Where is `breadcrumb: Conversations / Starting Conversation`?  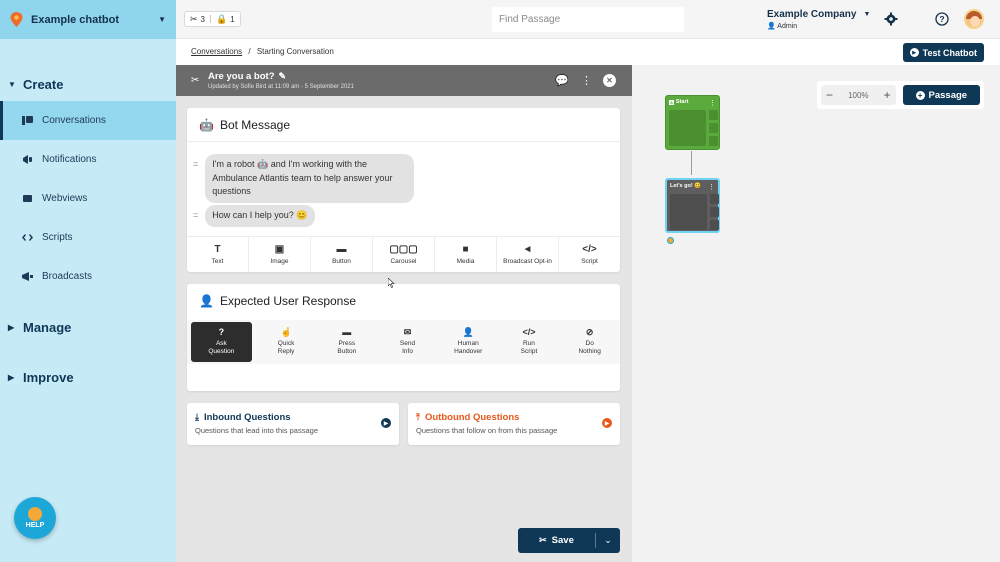 breadcrumb: Conversations / Starting Conversation is located at coordinates (262, 51).